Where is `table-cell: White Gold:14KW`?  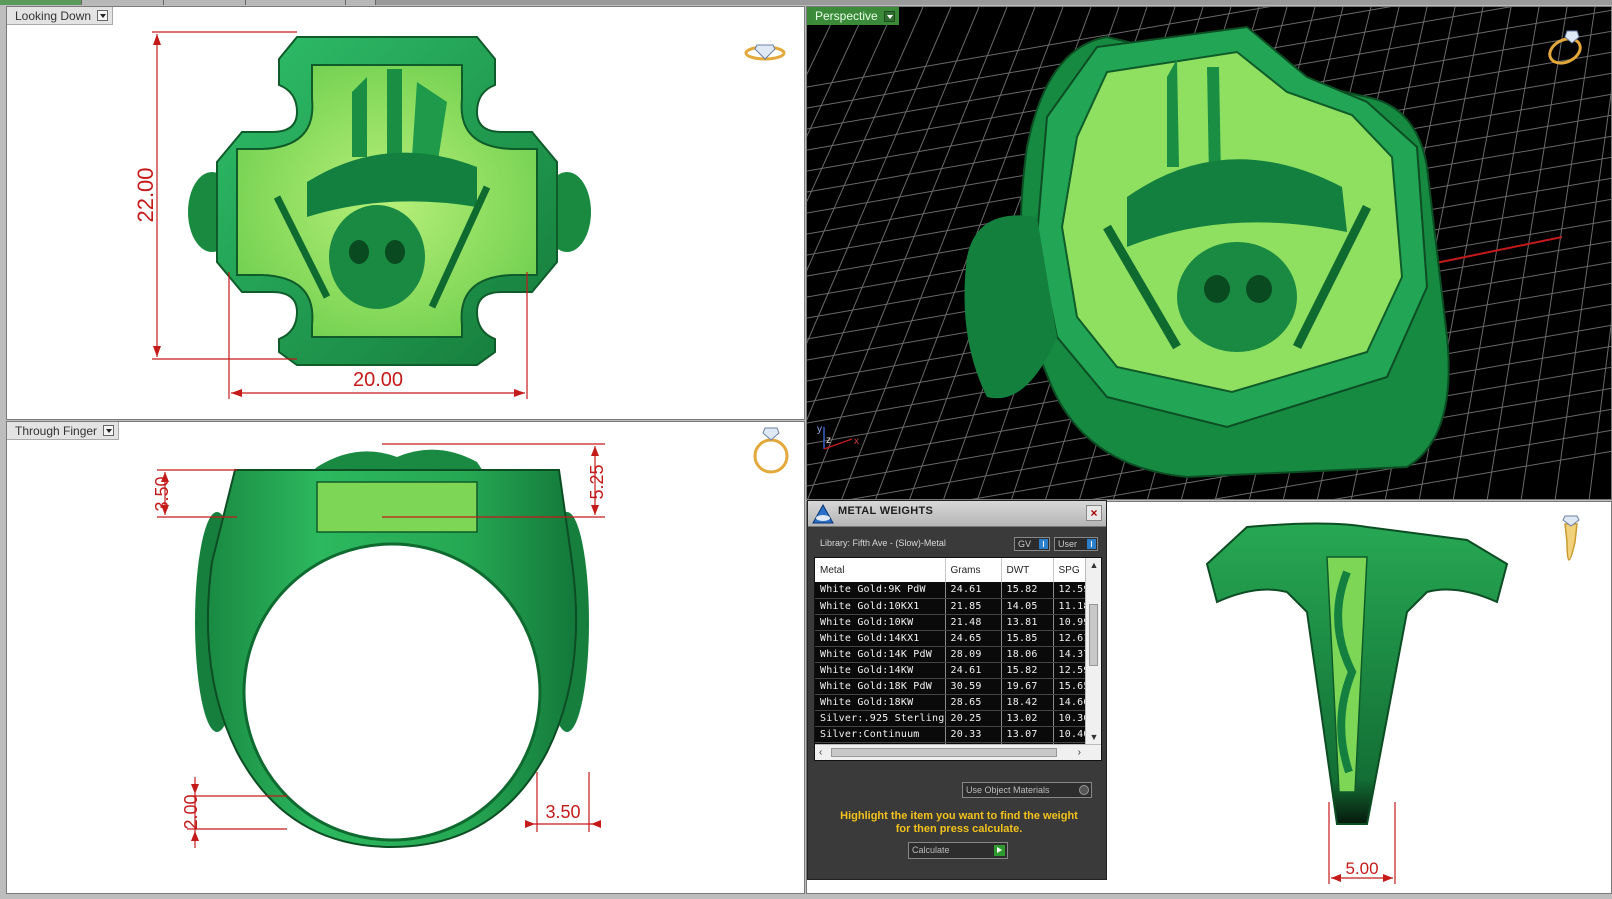 table-cell: White Gold:14KW is located at coordinates (880, 670).